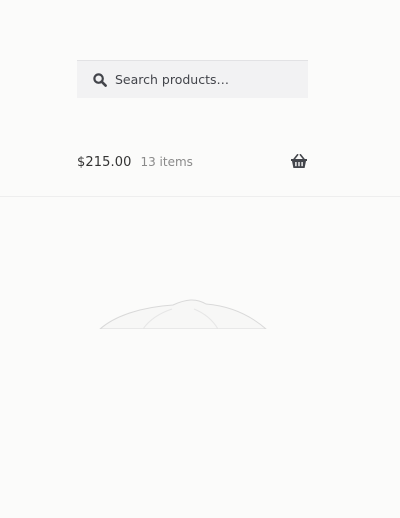 The height and width of the screenshot is (518, 400). Describe the element at coordinates (205, 79) in the screenshot. I see `search-input` at that location.